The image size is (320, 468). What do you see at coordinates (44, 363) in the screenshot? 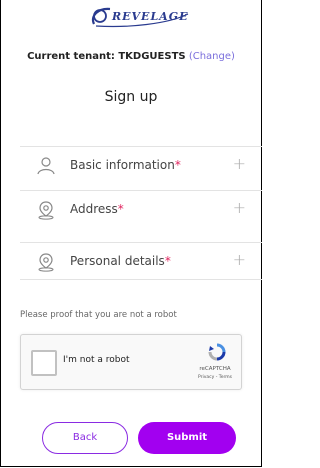
I see `captcha-checkbox` at bounding box center [44, 363].